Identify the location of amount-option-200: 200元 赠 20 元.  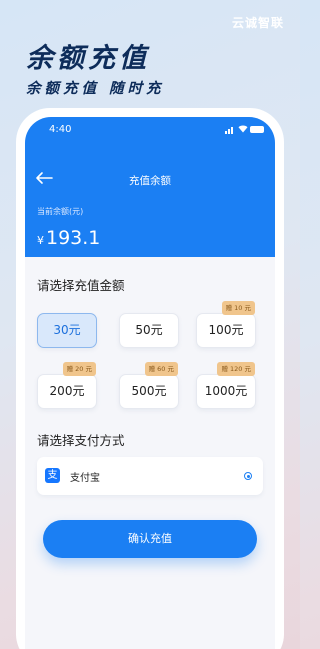
(67, 385).